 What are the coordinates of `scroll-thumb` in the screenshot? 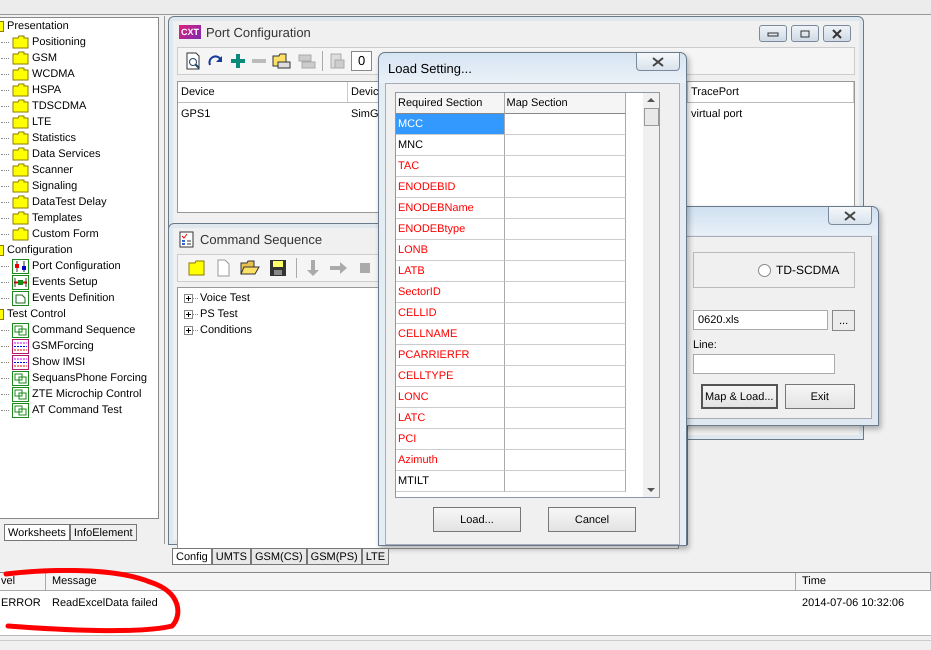 It's located at (651, 117).